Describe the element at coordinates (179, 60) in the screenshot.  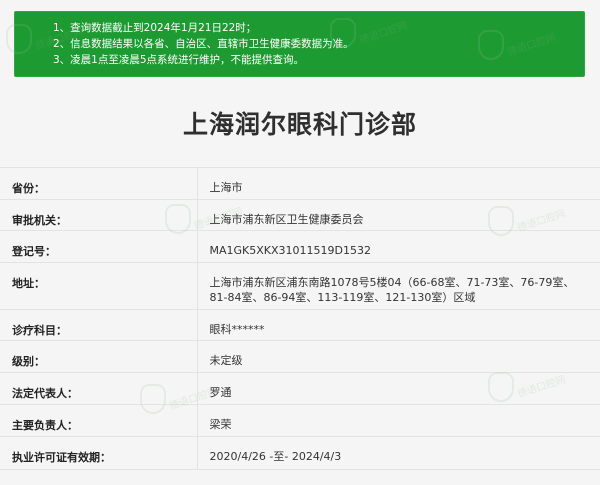
I see `notice-line: 3、凌晨1点至凌晨5点系统进行维护，不能提供查询。` at that location.